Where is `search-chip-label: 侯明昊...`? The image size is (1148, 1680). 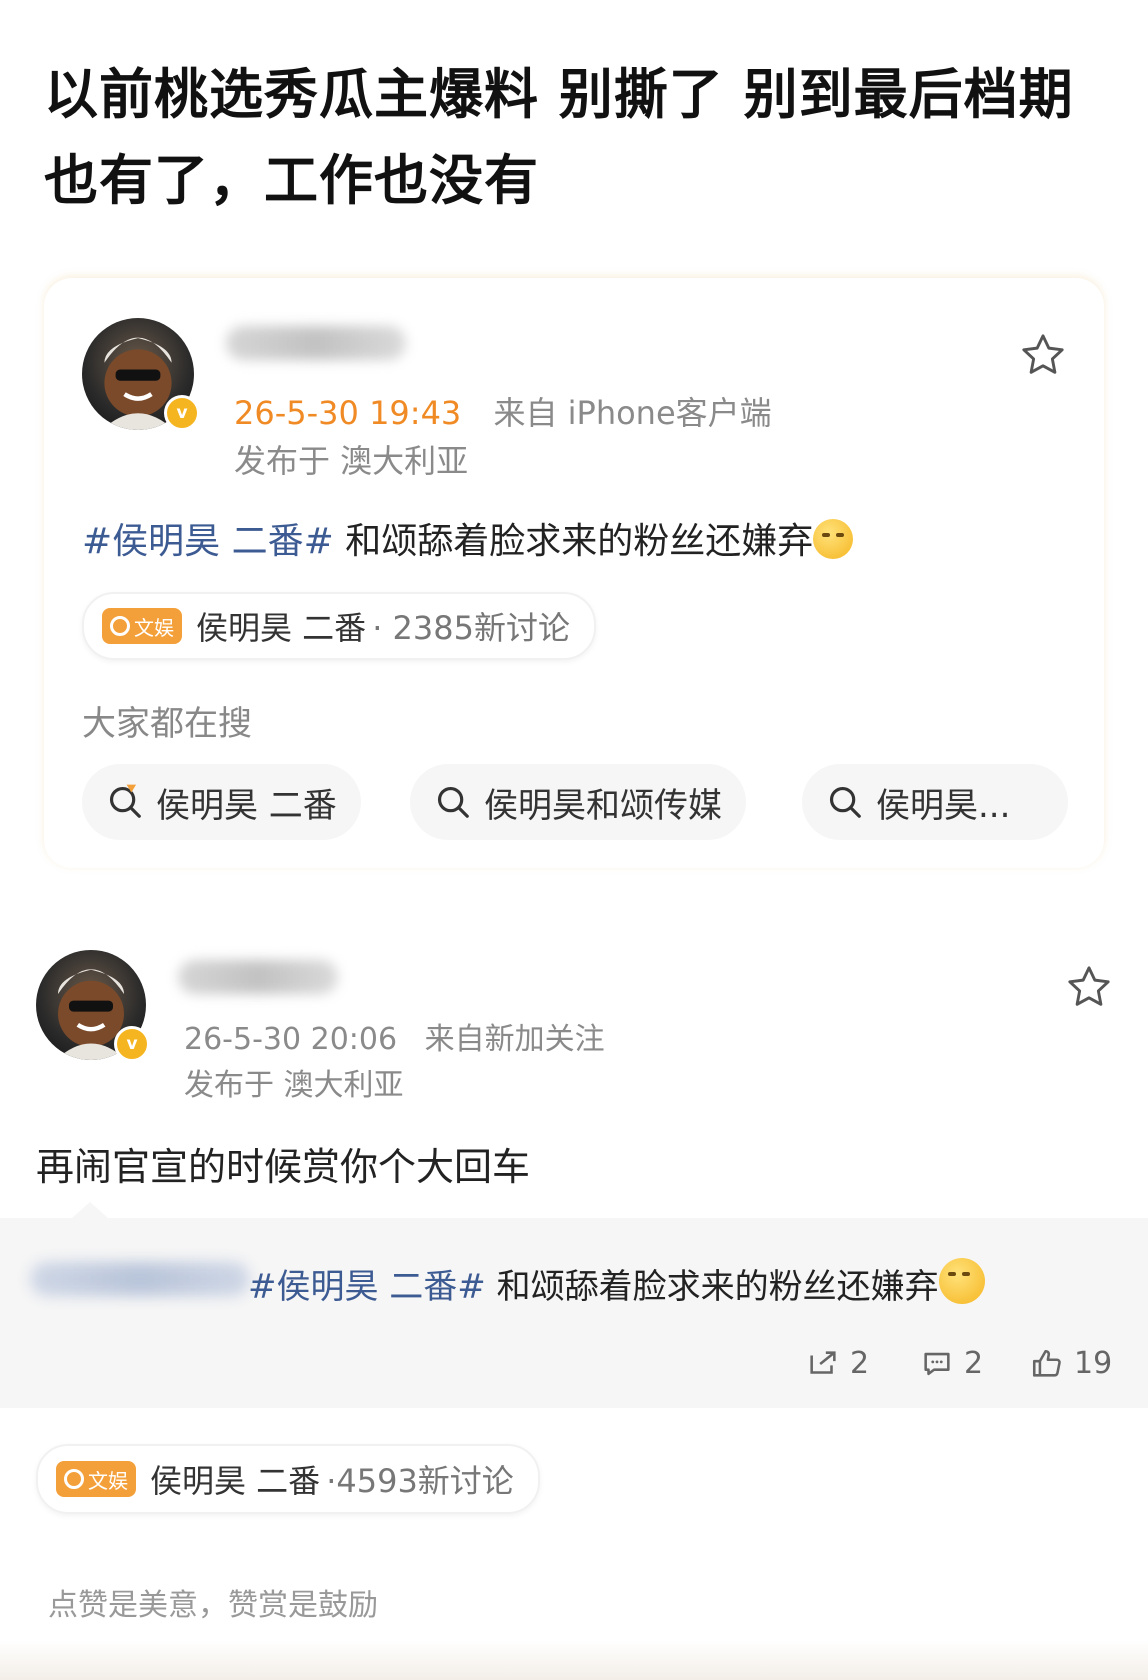
search-chip-label: 侯明昊... is located at coordinates (943, 805).